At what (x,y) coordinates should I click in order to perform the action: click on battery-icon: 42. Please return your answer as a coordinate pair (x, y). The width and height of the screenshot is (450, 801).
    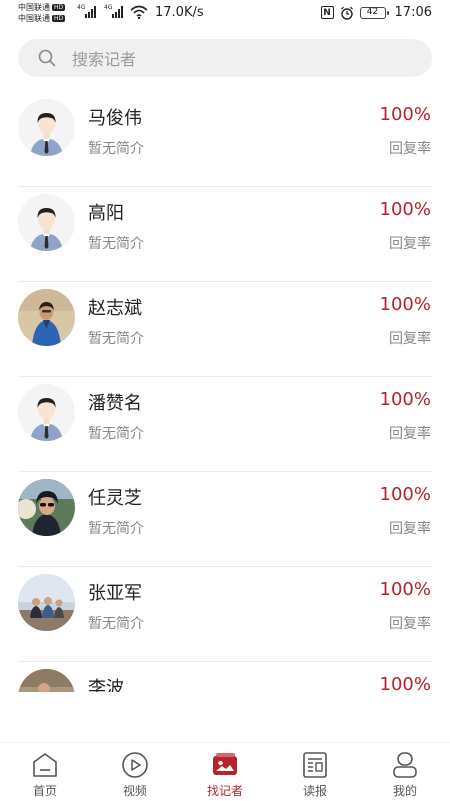
    Looking at the image, I should click on (374, 12).